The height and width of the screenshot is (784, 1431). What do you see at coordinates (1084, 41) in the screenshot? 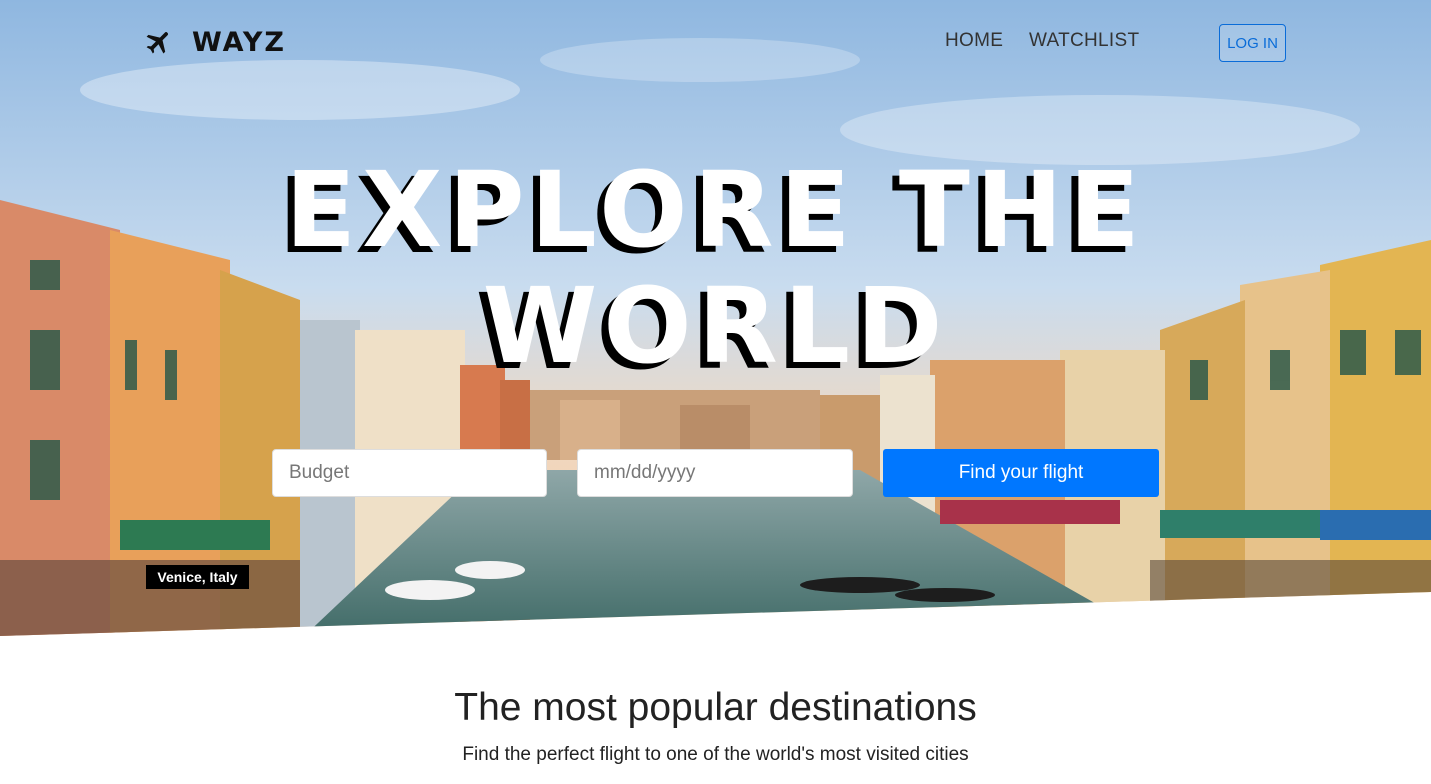
I see `nav-watchlist-link: WATCHLIST` at bounding box center [1084, 41].